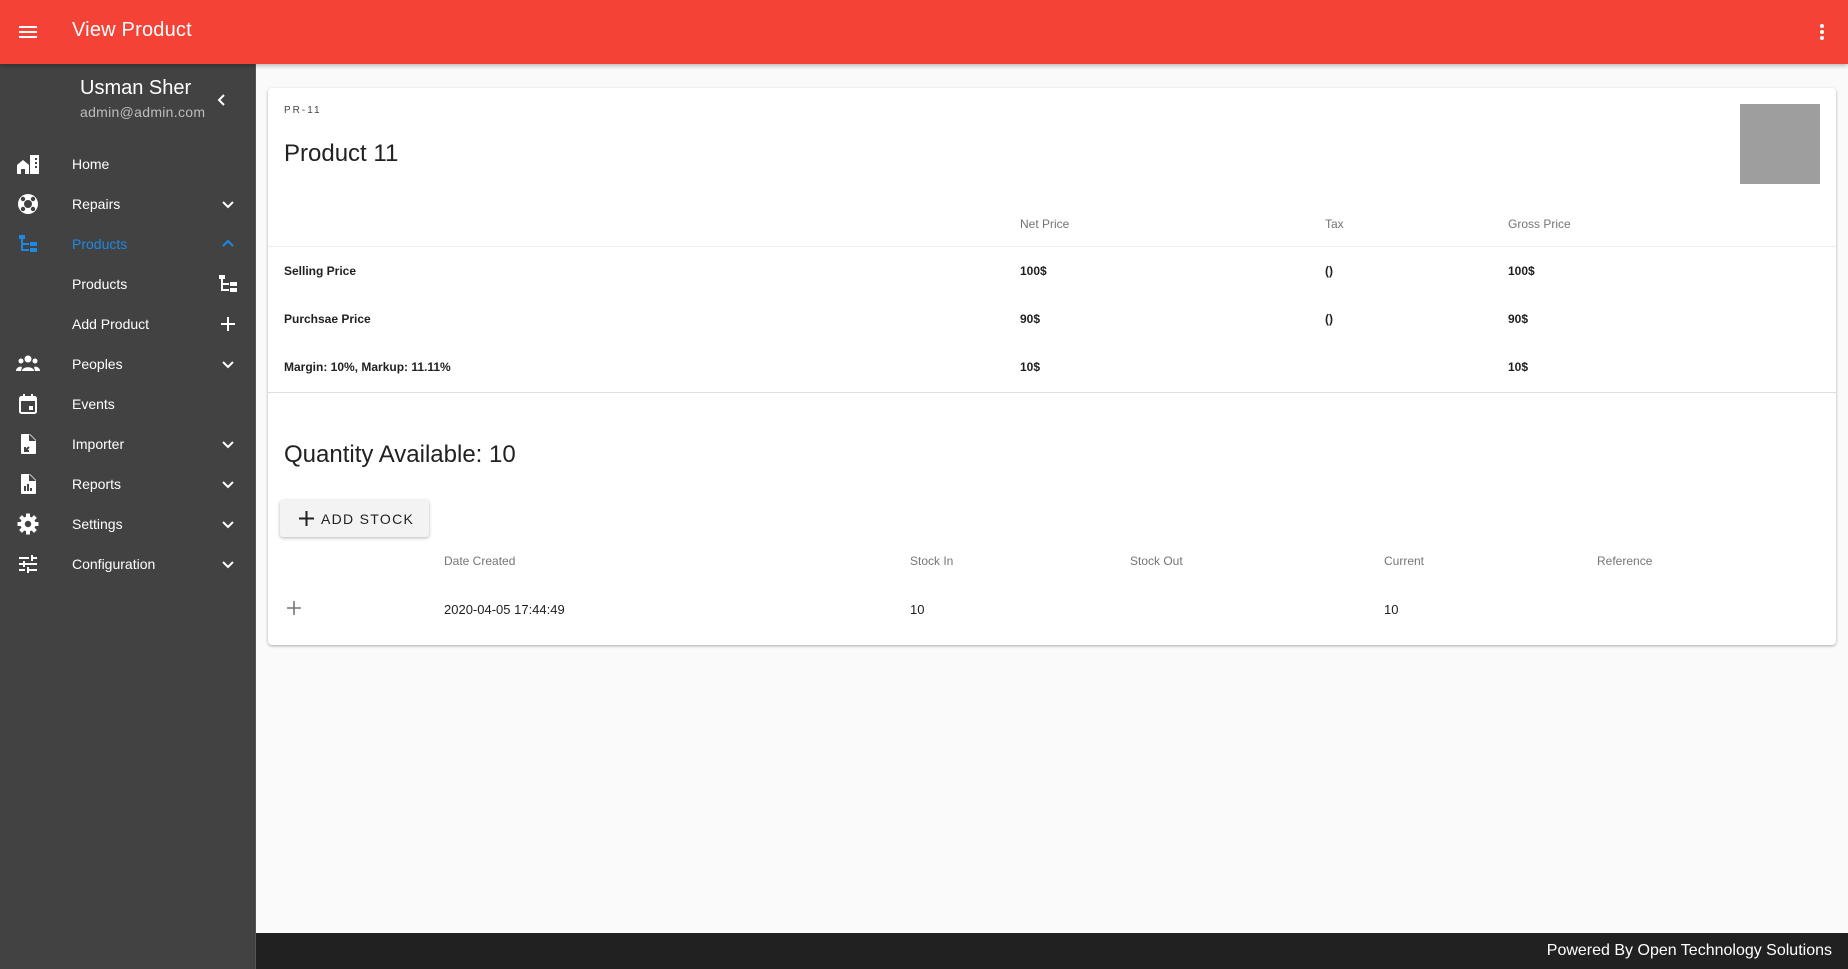  I want to click on expand-row-plus-icon, so click(294, 608).